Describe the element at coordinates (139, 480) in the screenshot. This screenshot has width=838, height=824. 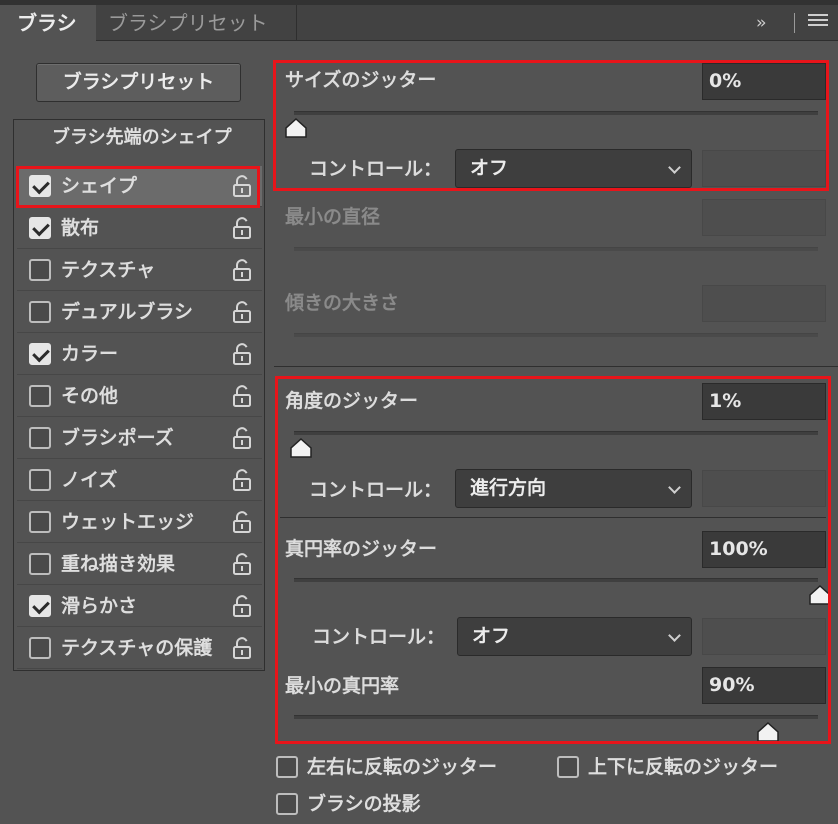
I see `option-row: ノイズ` at that location.